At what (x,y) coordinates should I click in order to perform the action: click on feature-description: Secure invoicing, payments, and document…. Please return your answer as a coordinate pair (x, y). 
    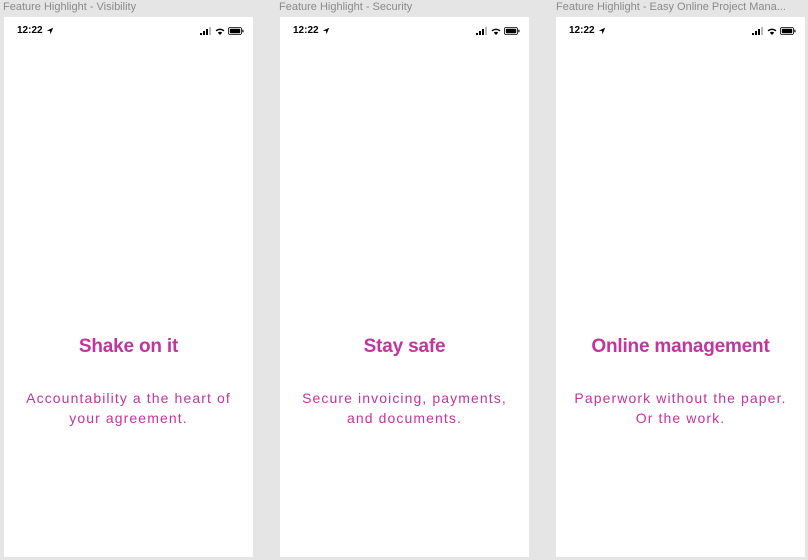
    Looking at the image, I should click on (404, 408).